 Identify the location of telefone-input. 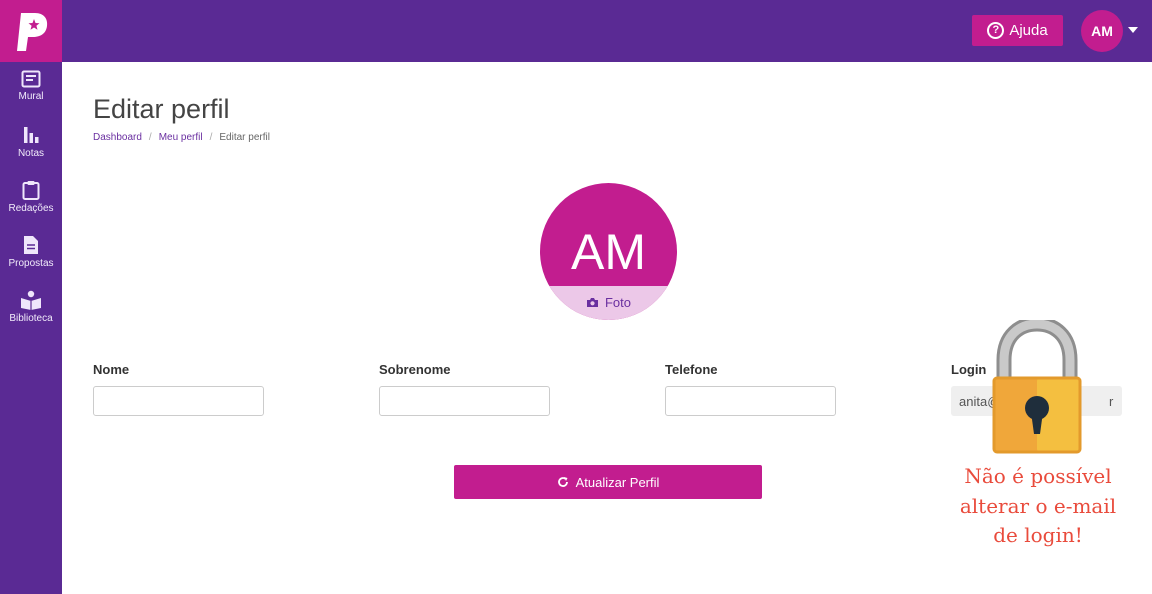
(750, 401).